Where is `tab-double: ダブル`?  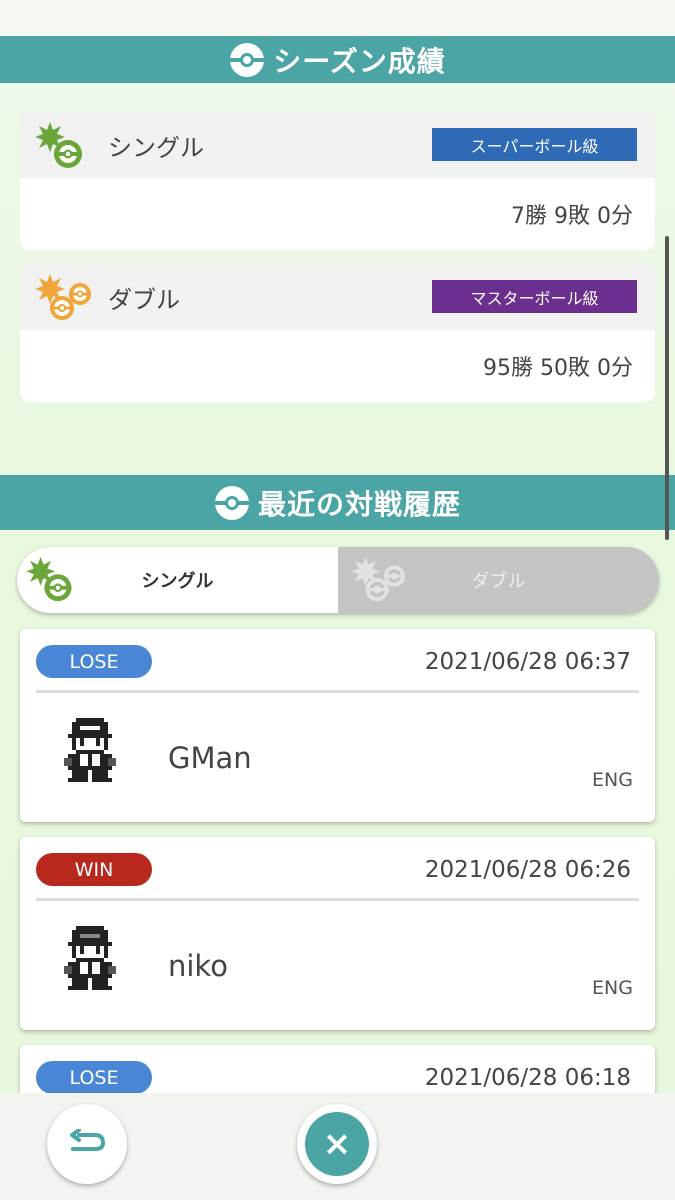
tab-double: ダブル is located at coordinates (498, 580).